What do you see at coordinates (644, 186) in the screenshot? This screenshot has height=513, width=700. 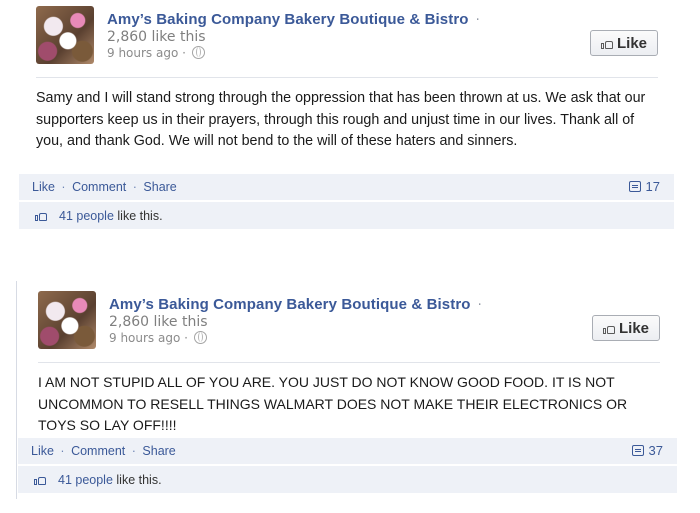 I see `comment-count: 17` at bounding box center [644, 186].